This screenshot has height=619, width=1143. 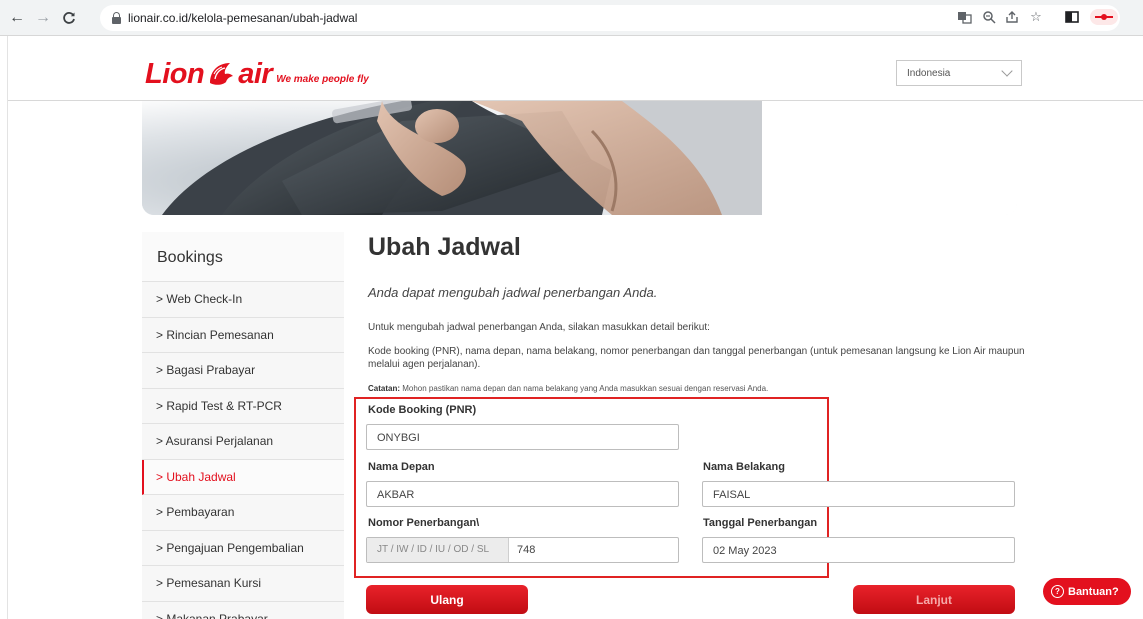 What do you see at coordinates (744, 467) in the screenshot?
I see `last-name-label: Nama Belakang` at bounding box center [744, 467].